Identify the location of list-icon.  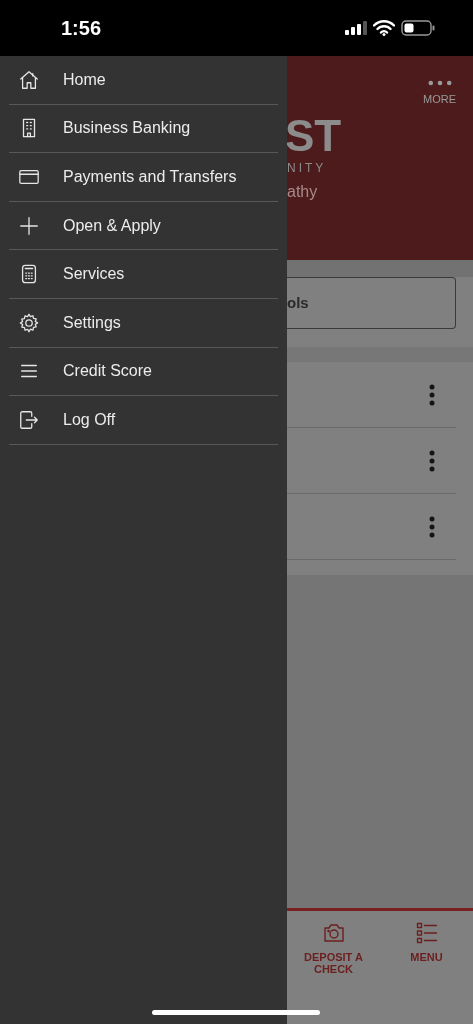
(426, 933).